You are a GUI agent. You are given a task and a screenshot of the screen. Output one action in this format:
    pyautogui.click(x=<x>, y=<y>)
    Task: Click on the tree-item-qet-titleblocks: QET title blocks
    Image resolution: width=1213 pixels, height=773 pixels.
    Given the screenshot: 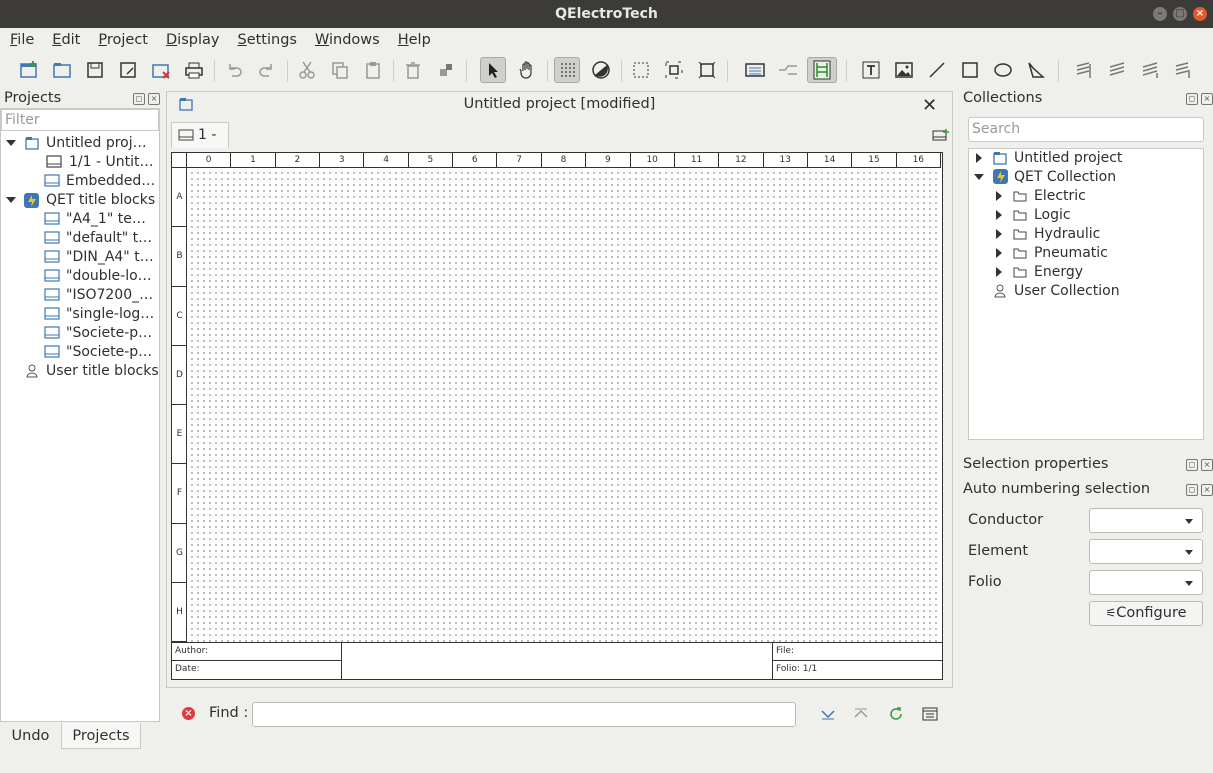 What is the action you would take?
    pyautogui.click(x=102, y=200)
    